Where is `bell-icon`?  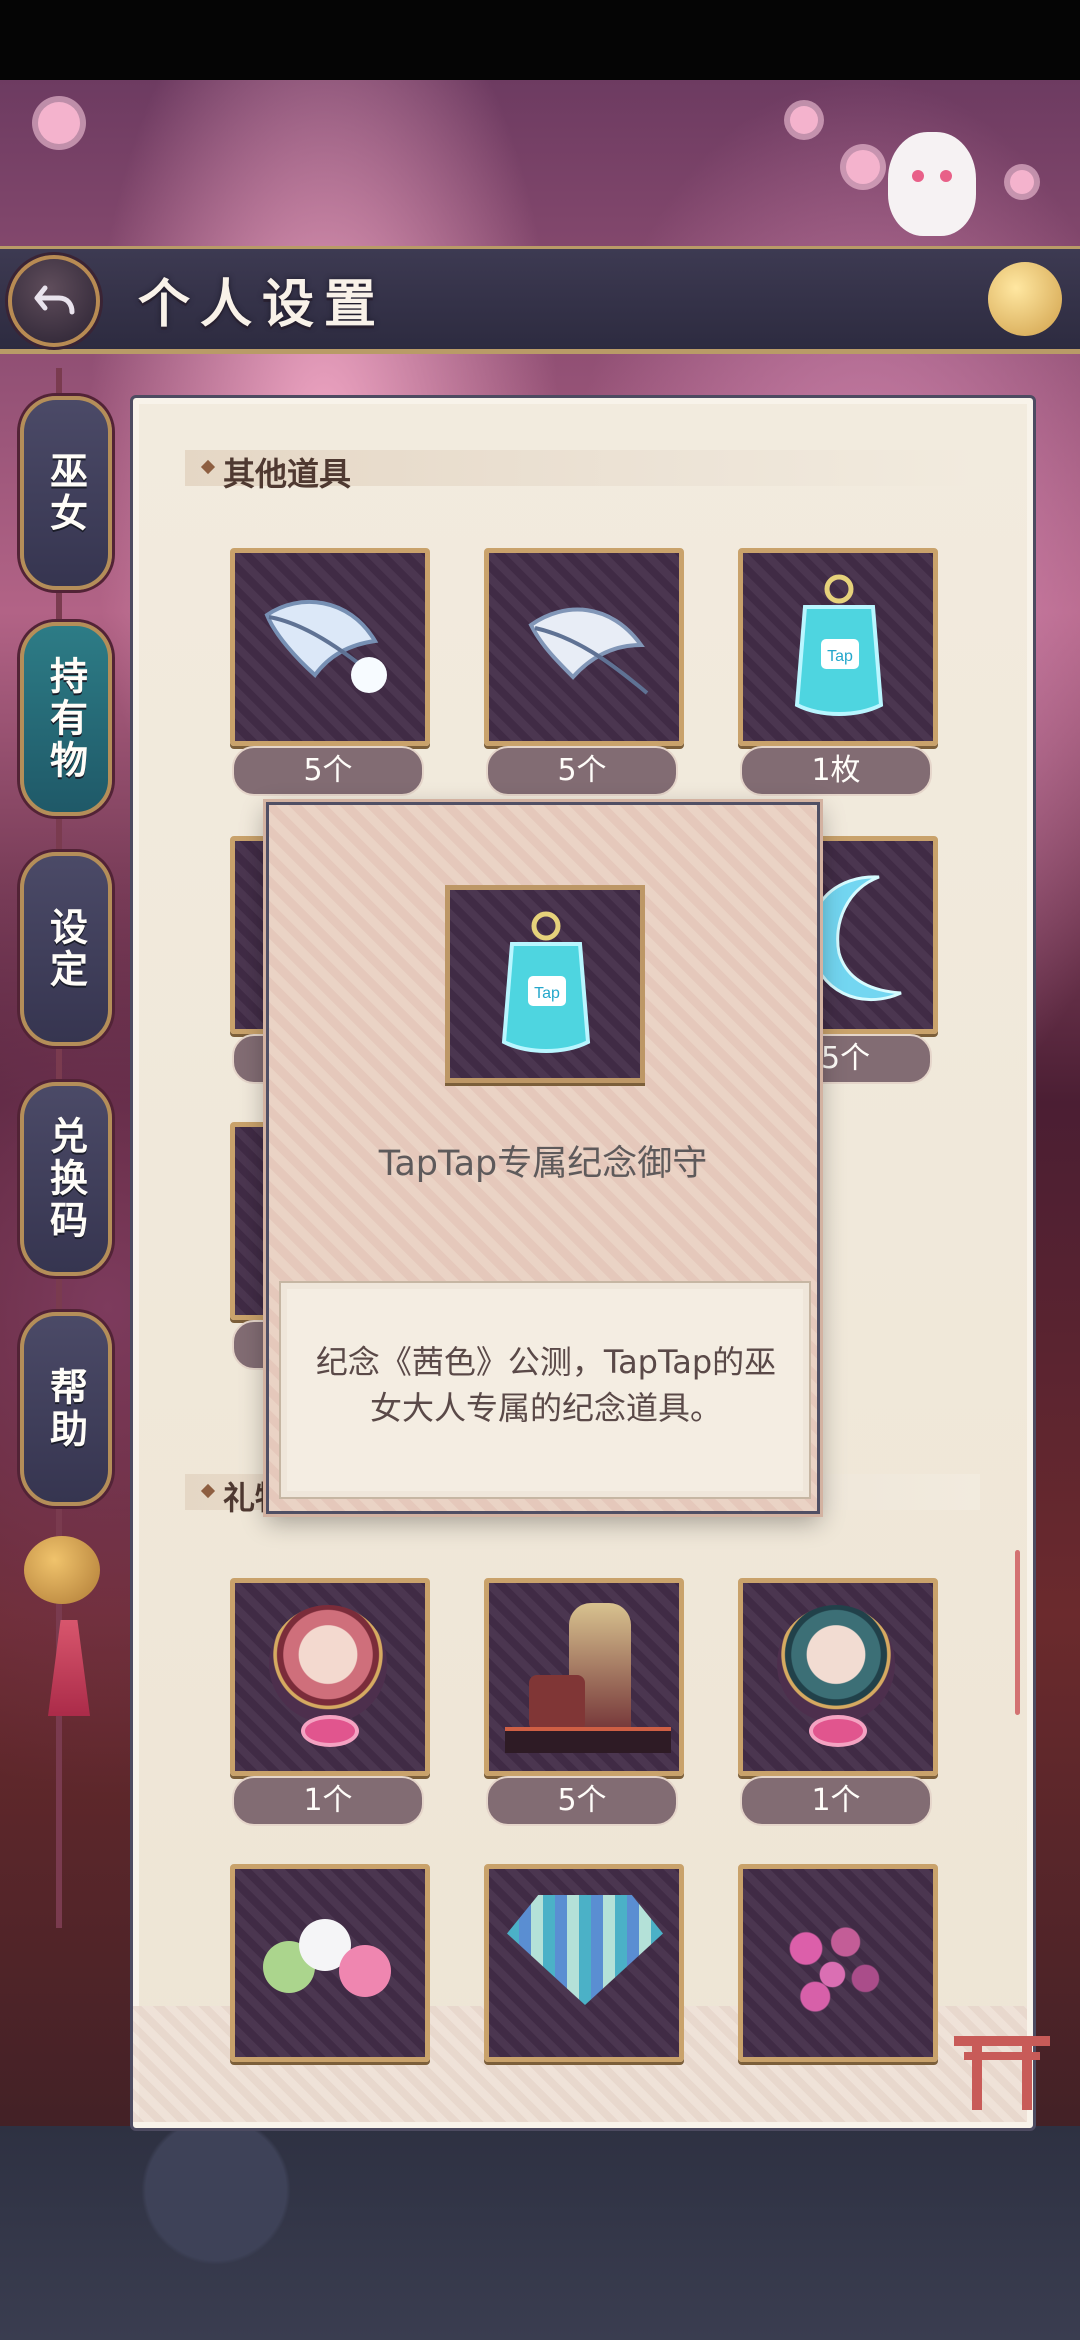
bell-icon is located at coordinates (62, 1570).